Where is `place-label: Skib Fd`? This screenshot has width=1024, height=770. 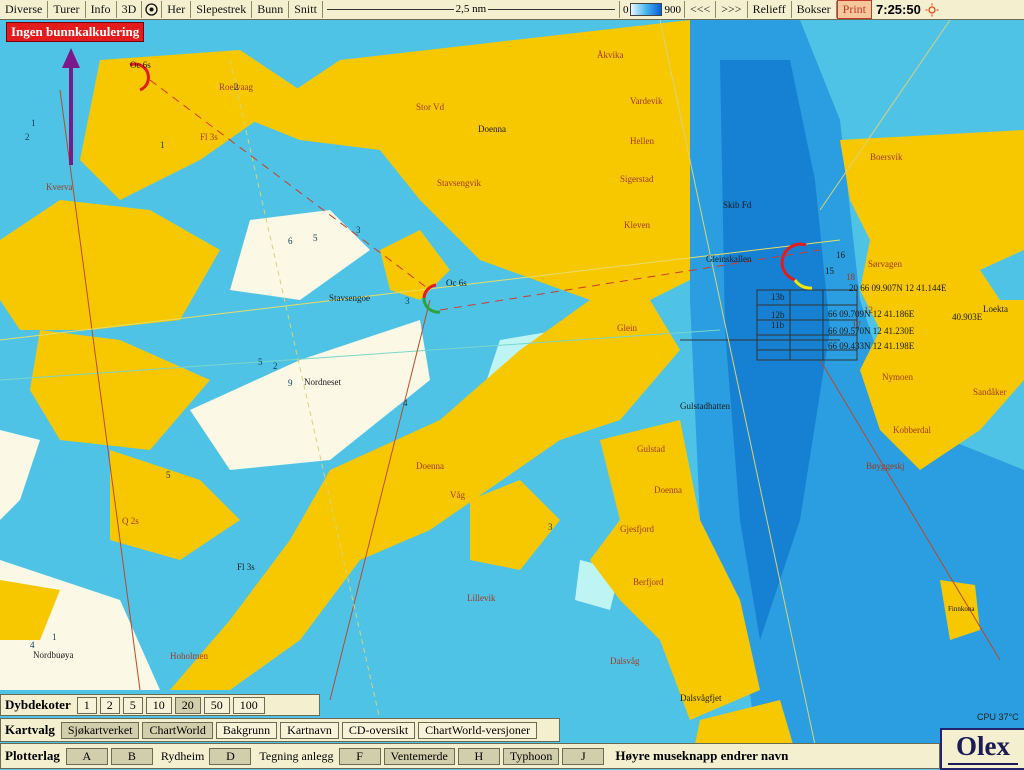
place-label: Skib Fd is located at coordinates (737, 205).